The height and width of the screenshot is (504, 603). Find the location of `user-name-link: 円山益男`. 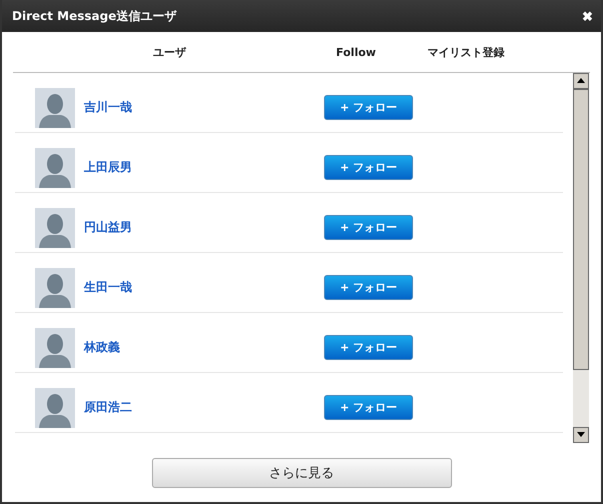

user-name-link: 円山益男 is located at coordinates (204, 227).